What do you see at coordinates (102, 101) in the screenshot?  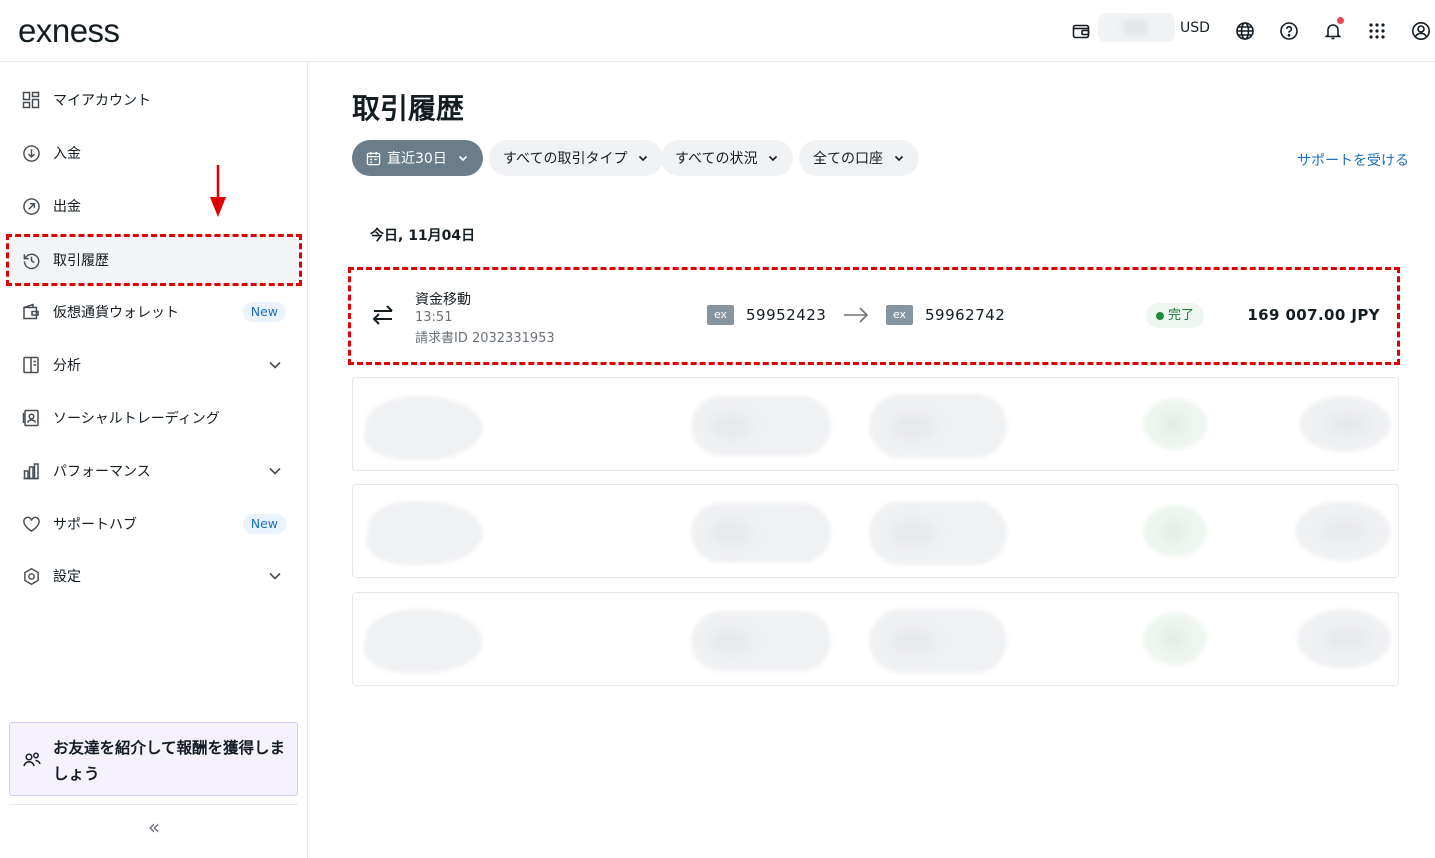 I see `sidebar-item-label: マイアカウント` at bounding box center [102, 101].